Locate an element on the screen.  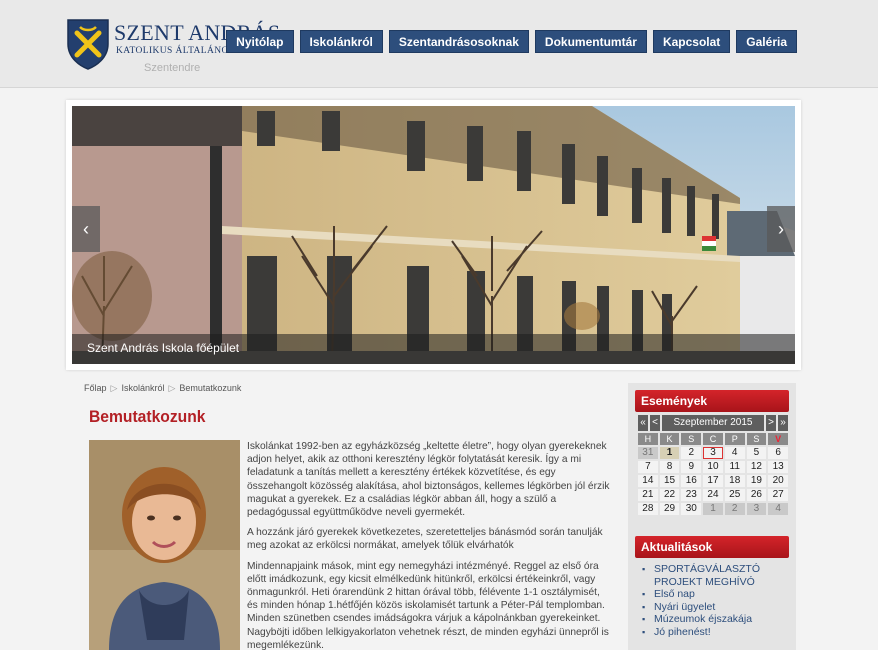
news-item: Nyári ügyelet is located at coordinates (715, 607).